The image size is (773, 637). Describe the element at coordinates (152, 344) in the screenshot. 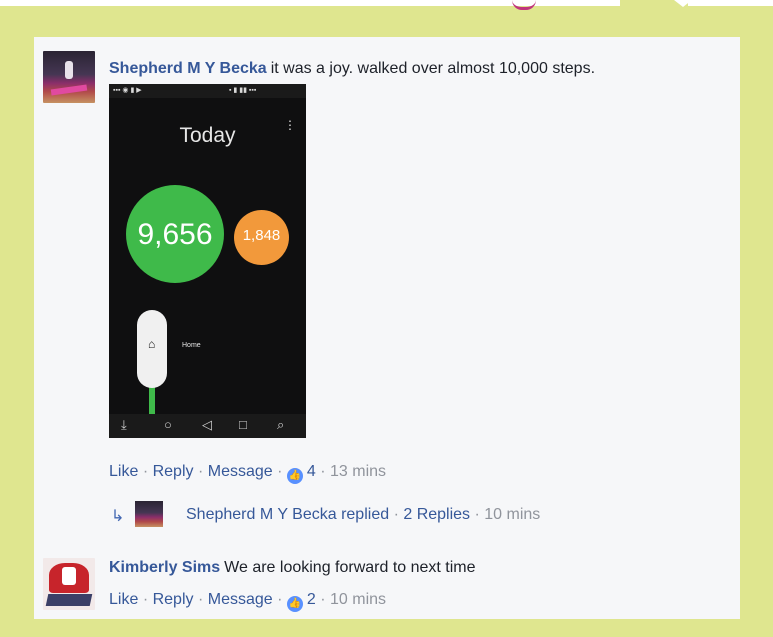

I see `home-icon: ⌂` at that location.